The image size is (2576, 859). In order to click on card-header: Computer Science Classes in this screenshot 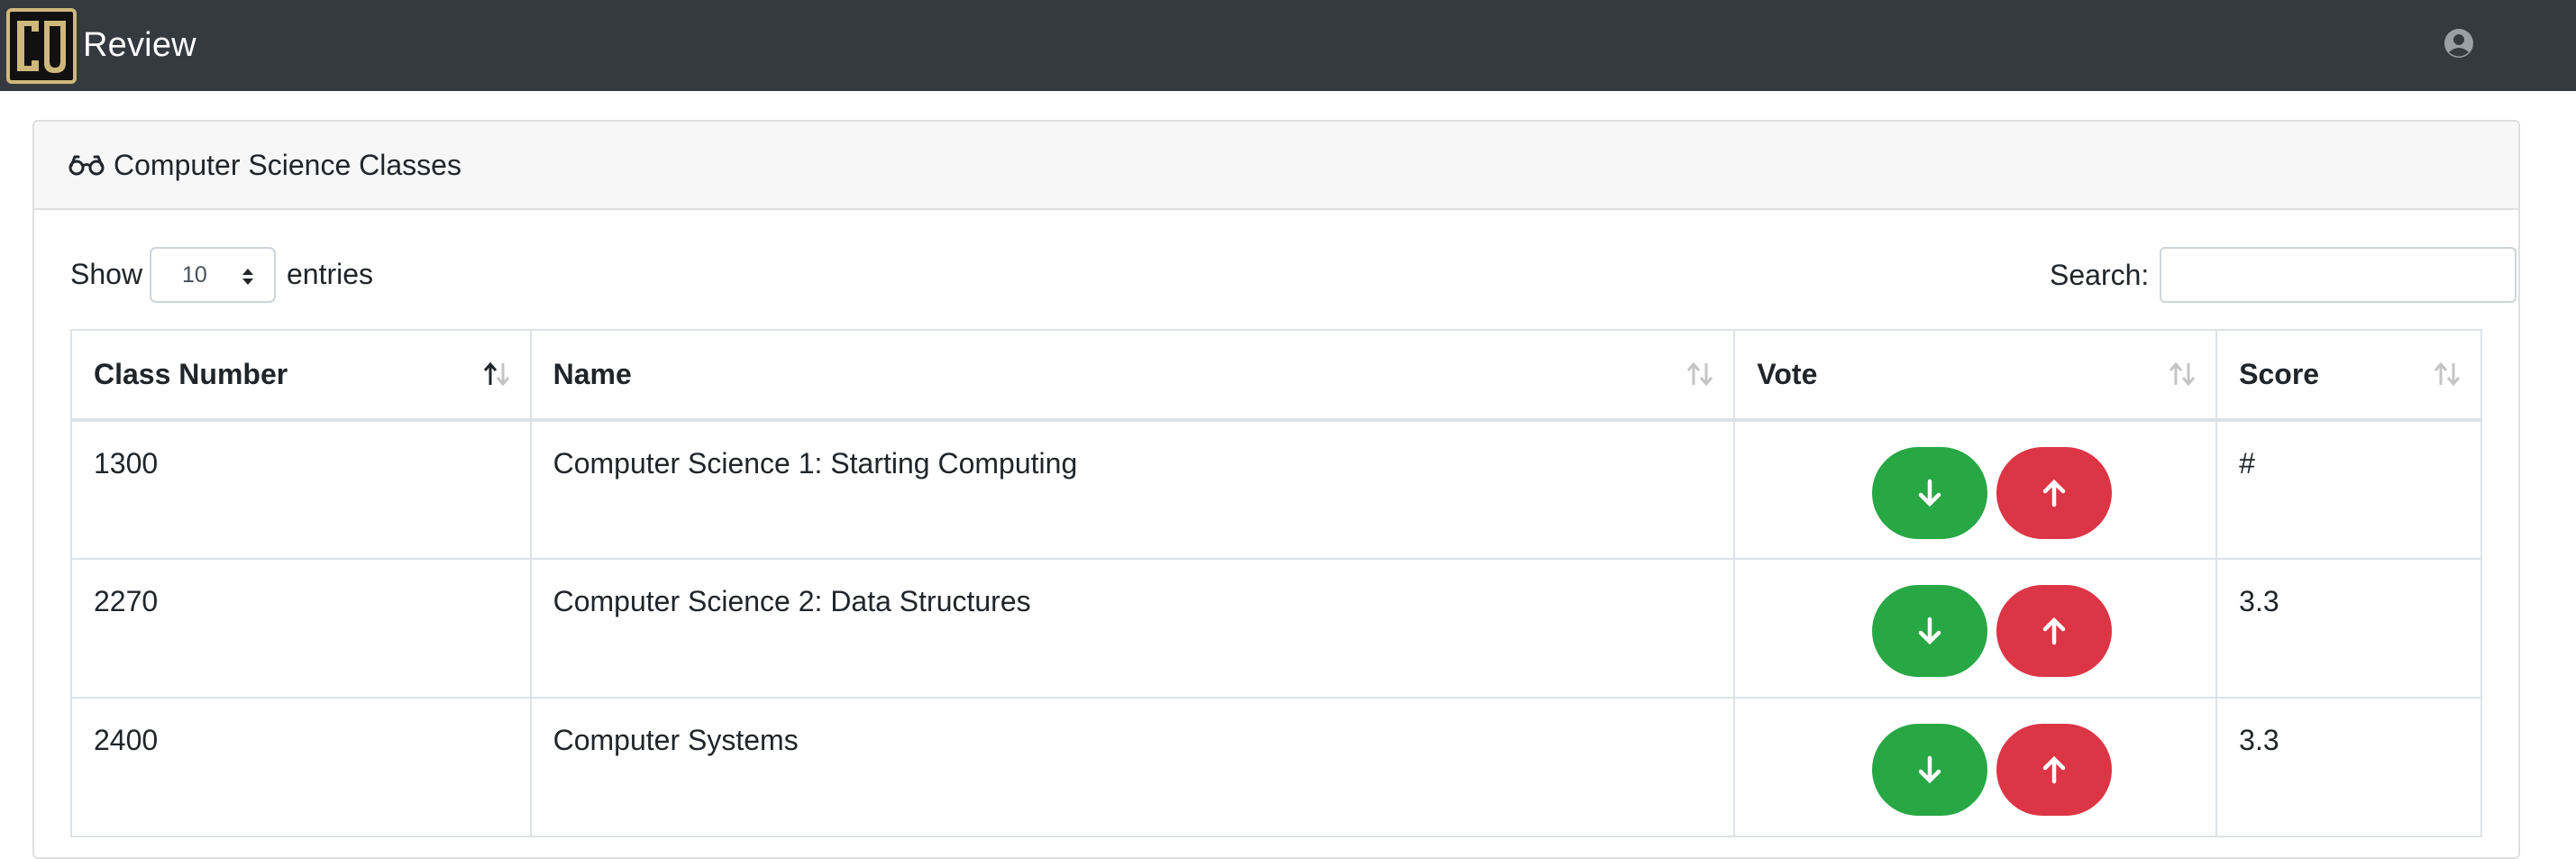, I will do `click(1276, 166)`.